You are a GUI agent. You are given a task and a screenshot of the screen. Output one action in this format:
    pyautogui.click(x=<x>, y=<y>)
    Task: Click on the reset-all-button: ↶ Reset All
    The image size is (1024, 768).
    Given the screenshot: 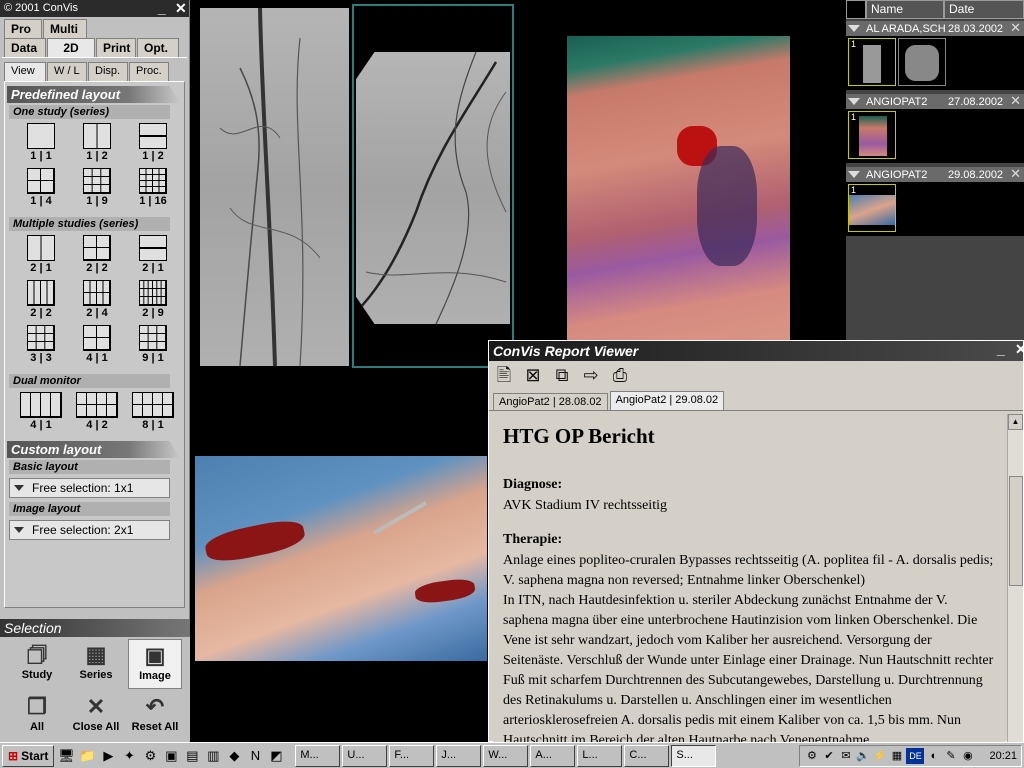 What is the action you would take?
    pyautogui.click(x=155, y=713)
    